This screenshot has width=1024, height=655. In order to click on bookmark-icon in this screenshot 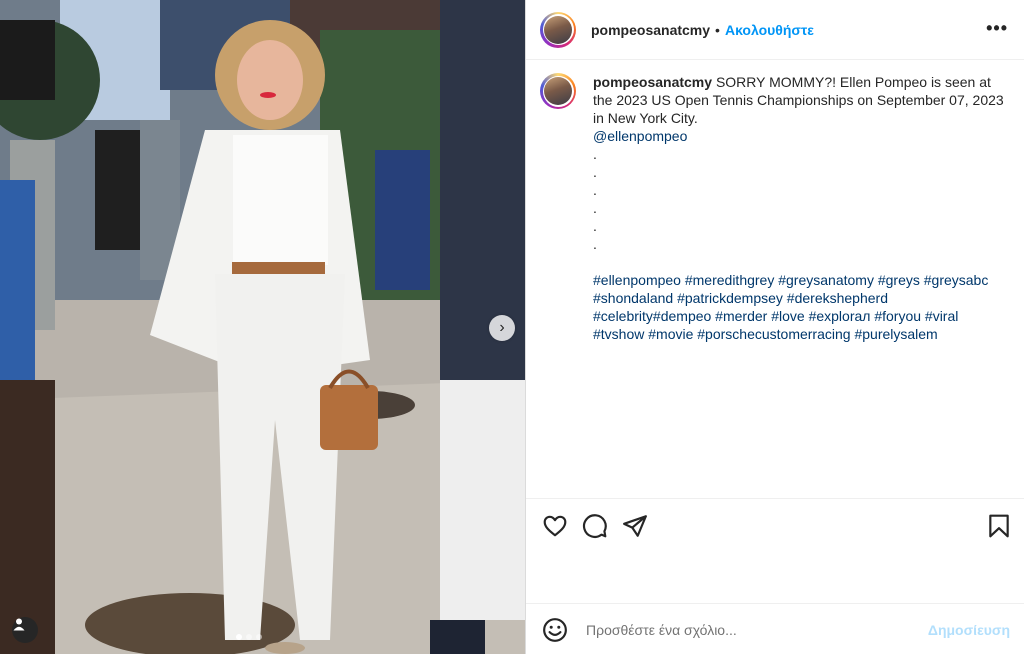, I will do `click(999, 526)`.